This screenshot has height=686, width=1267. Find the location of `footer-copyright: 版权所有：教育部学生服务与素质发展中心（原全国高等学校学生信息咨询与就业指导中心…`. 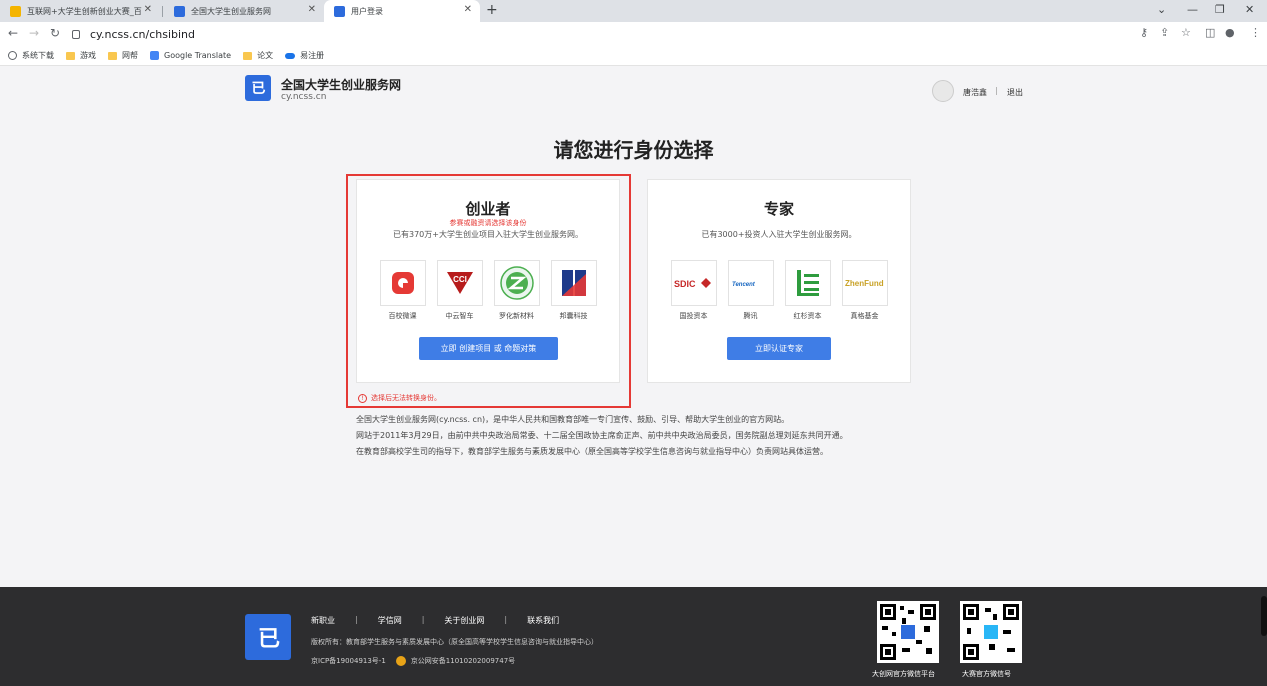

footer-copyright: 版权所有：教育部学生服务与素质发展中心（原全国高等学校学生信息咨询与就业指导中心… is located at coordinates (454, 642).